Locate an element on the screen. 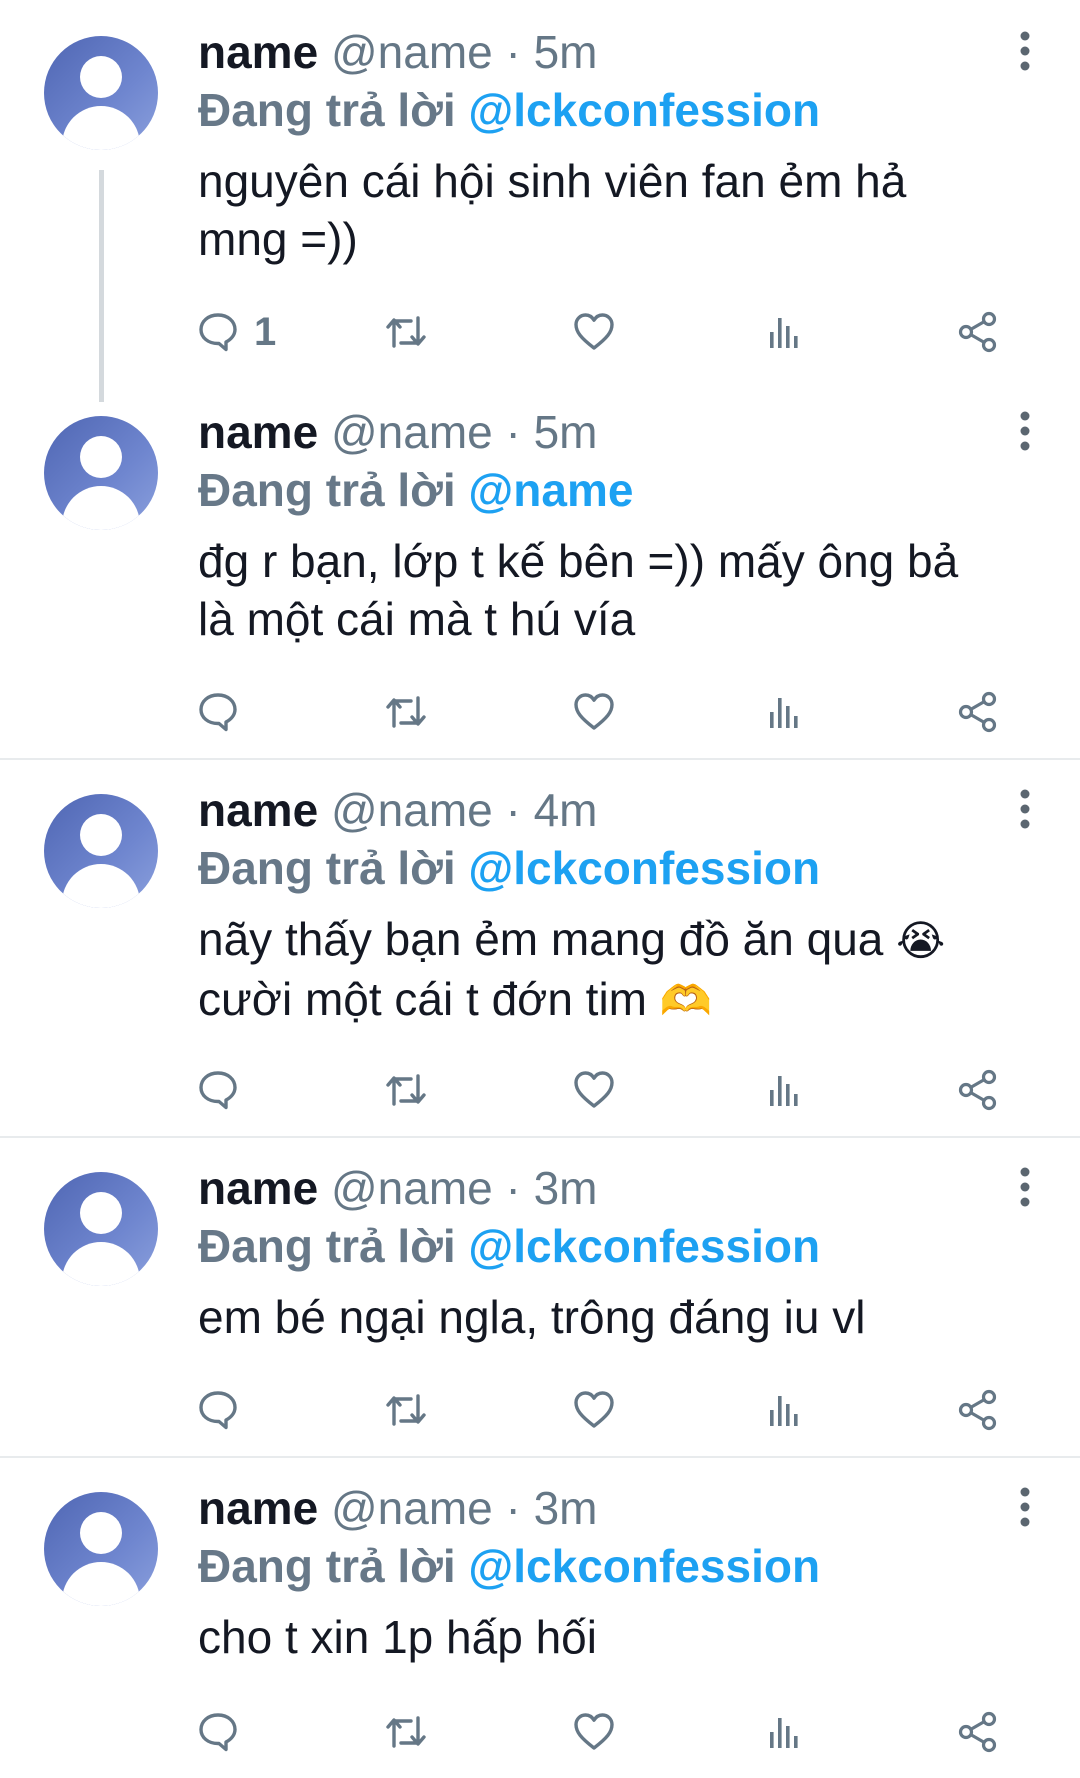  tweet-text-line: nguyên cái hội sinh viên fan ẻm hả is located at coordinates (552, 181).